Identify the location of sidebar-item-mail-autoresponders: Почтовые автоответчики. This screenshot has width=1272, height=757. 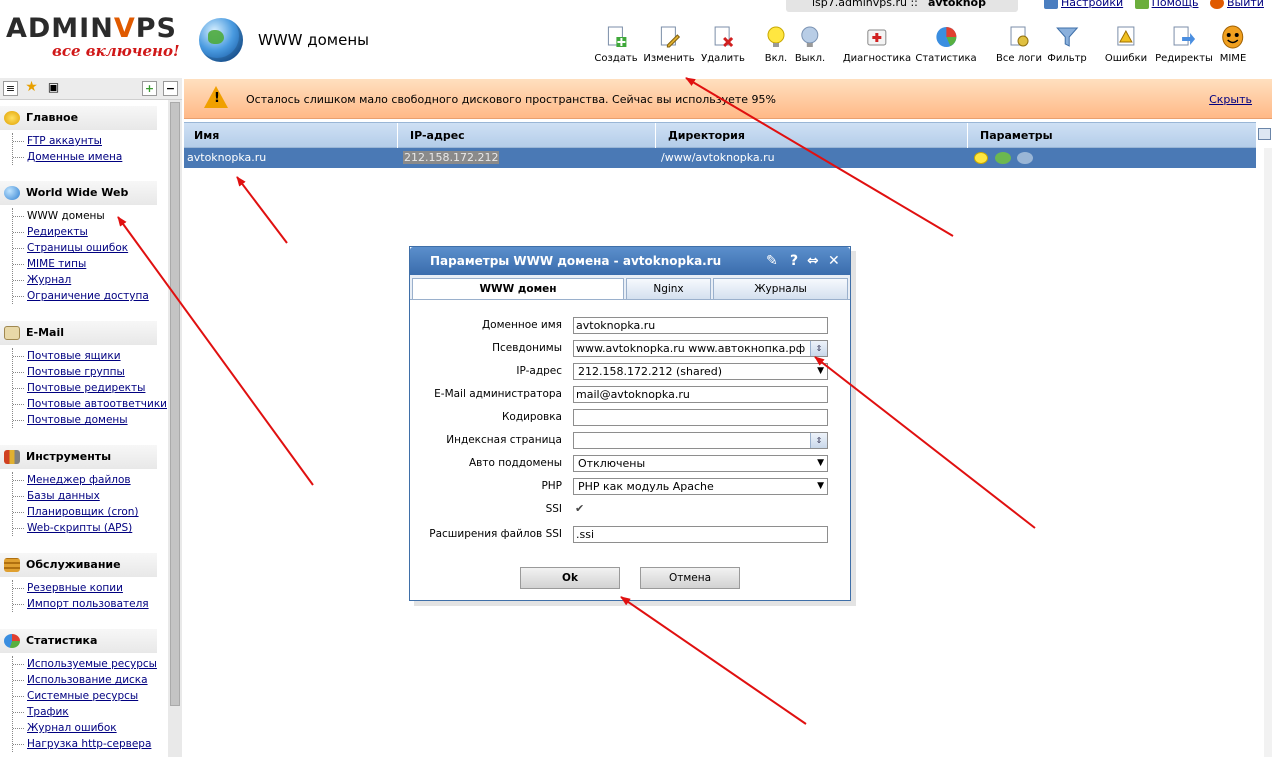
(90, 404).